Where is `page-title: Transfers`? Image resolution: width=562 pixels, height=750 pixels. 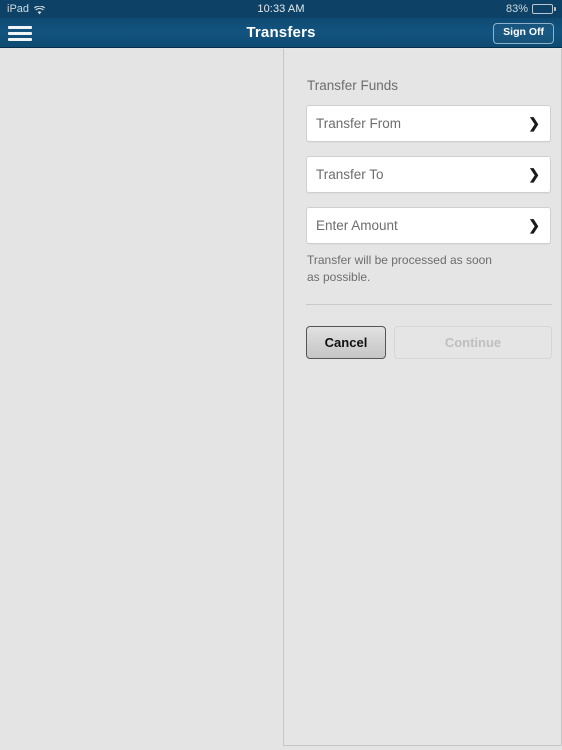 page-title: Transfers is located at coordinates (281, 32).